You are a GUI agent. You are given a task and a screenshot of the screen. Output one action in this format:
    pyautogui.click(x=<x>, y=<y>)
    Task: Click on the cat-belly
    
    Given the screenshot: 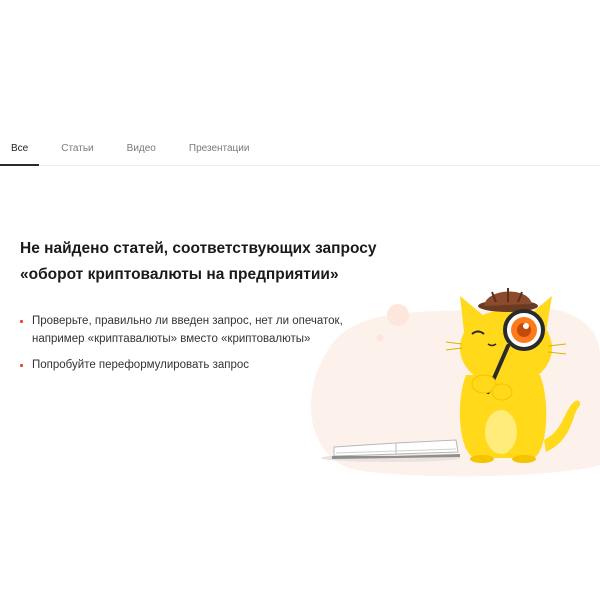 What is the action you would take?
    pyautogui.click(x=501, y=432)
    